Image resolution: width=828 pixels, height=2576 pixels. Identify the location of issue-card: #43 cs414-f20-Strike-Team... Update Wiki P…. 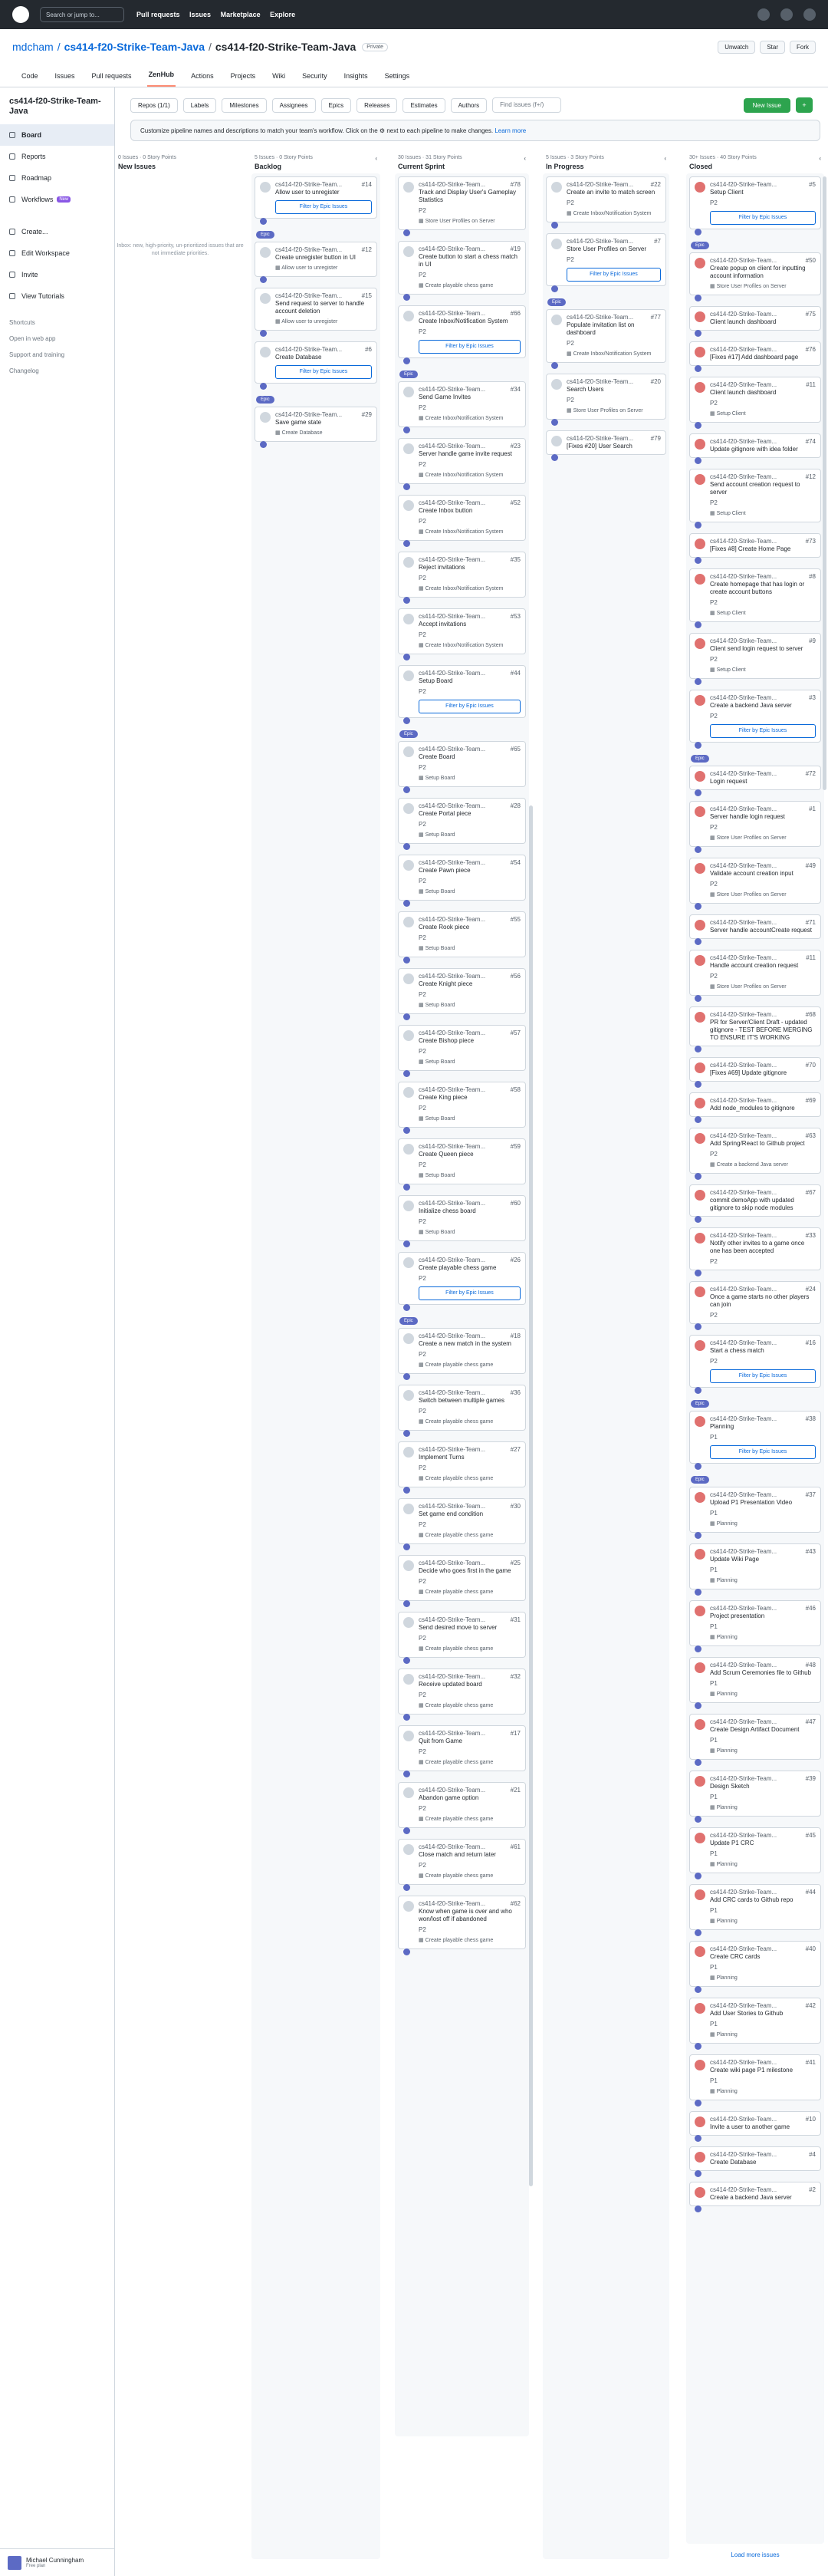
(755, 1569).